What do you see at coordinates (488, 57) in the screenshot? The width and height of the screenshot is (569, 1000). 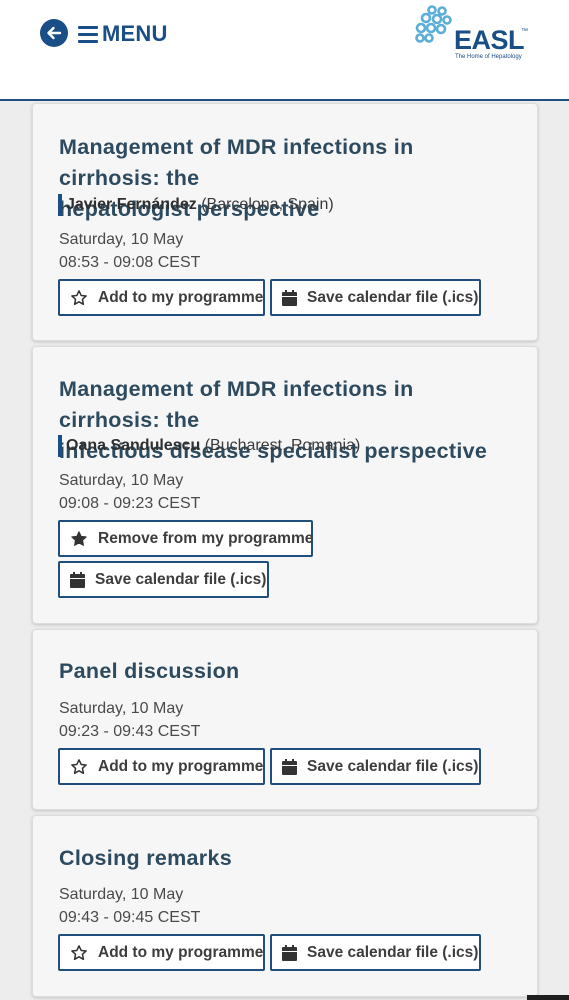 I see `logo-tagline: The Home of Hepatology` at bounding box center [488, 57].